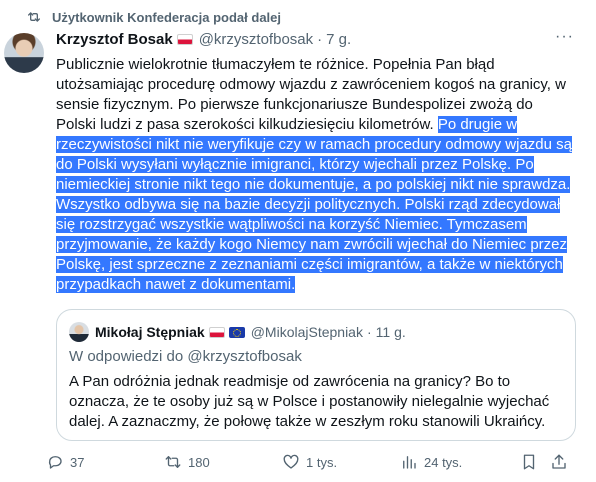 This screenshot has width=596, height=482. What do you see at coordinates (341, 462) in the screenshot?
I see `like-button: 1 tys.` at bounding box center [341, 462].